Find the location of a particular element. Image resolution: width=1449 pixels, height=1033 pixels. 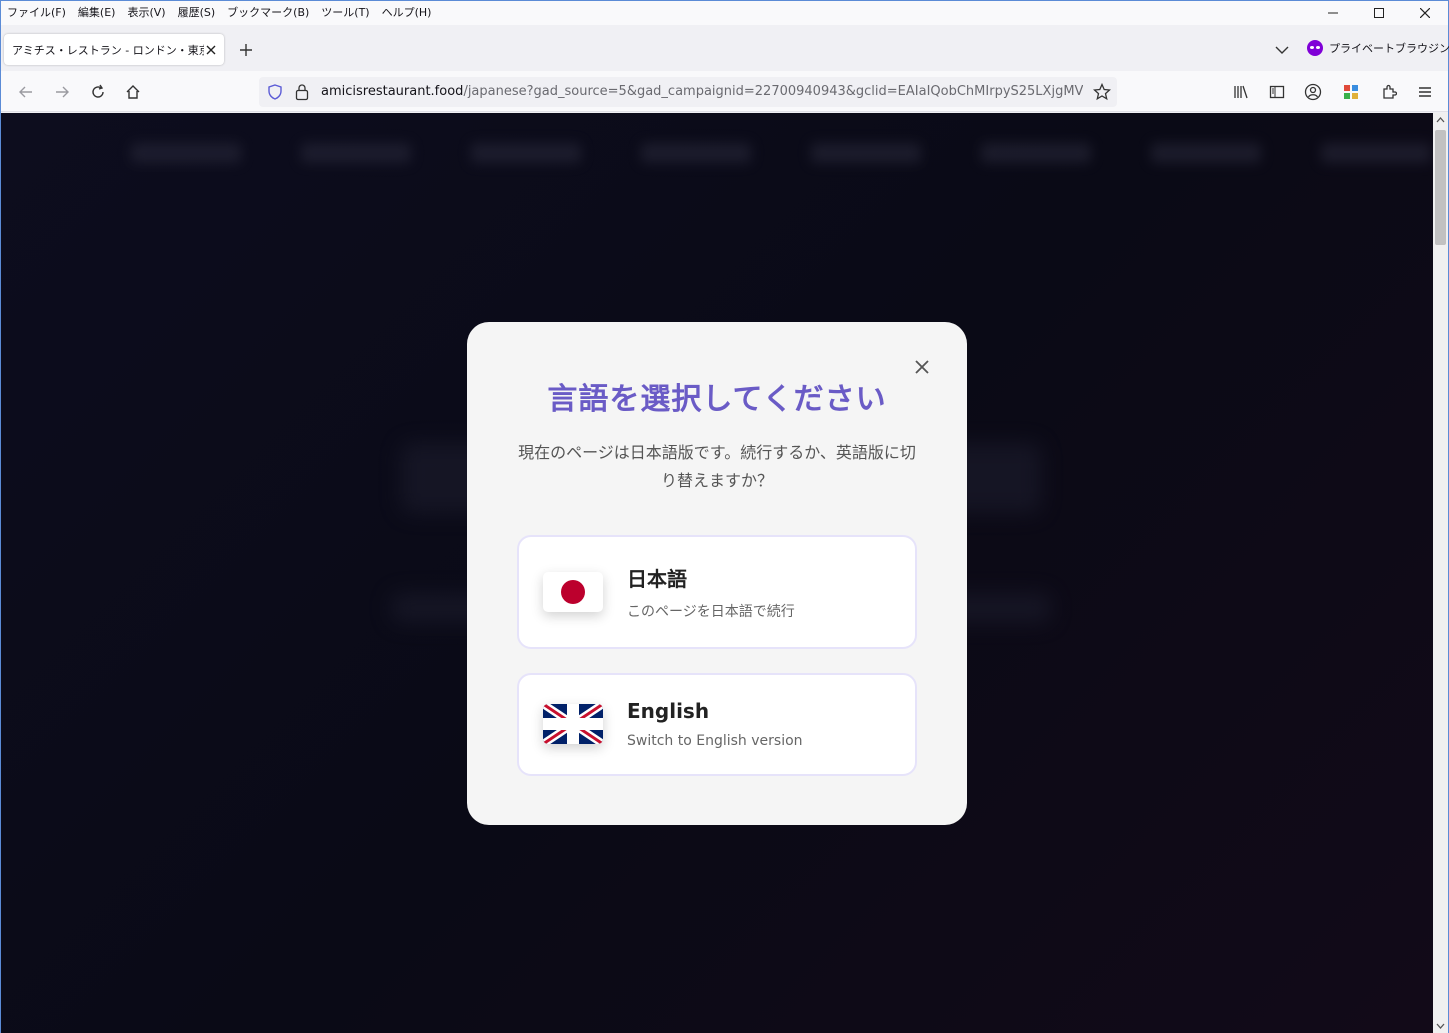

blurred-site-nav is located at coordinates (781, 153).